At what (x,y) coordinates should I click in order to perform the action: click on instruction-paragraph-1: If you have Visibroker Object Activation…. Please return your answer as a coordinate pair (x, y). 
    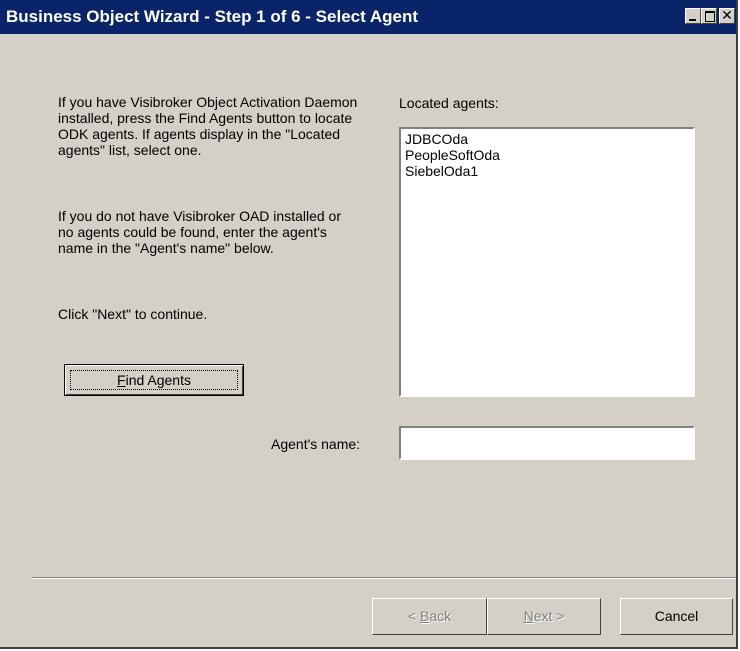
    Looking at the image, I should click on (208, 126).